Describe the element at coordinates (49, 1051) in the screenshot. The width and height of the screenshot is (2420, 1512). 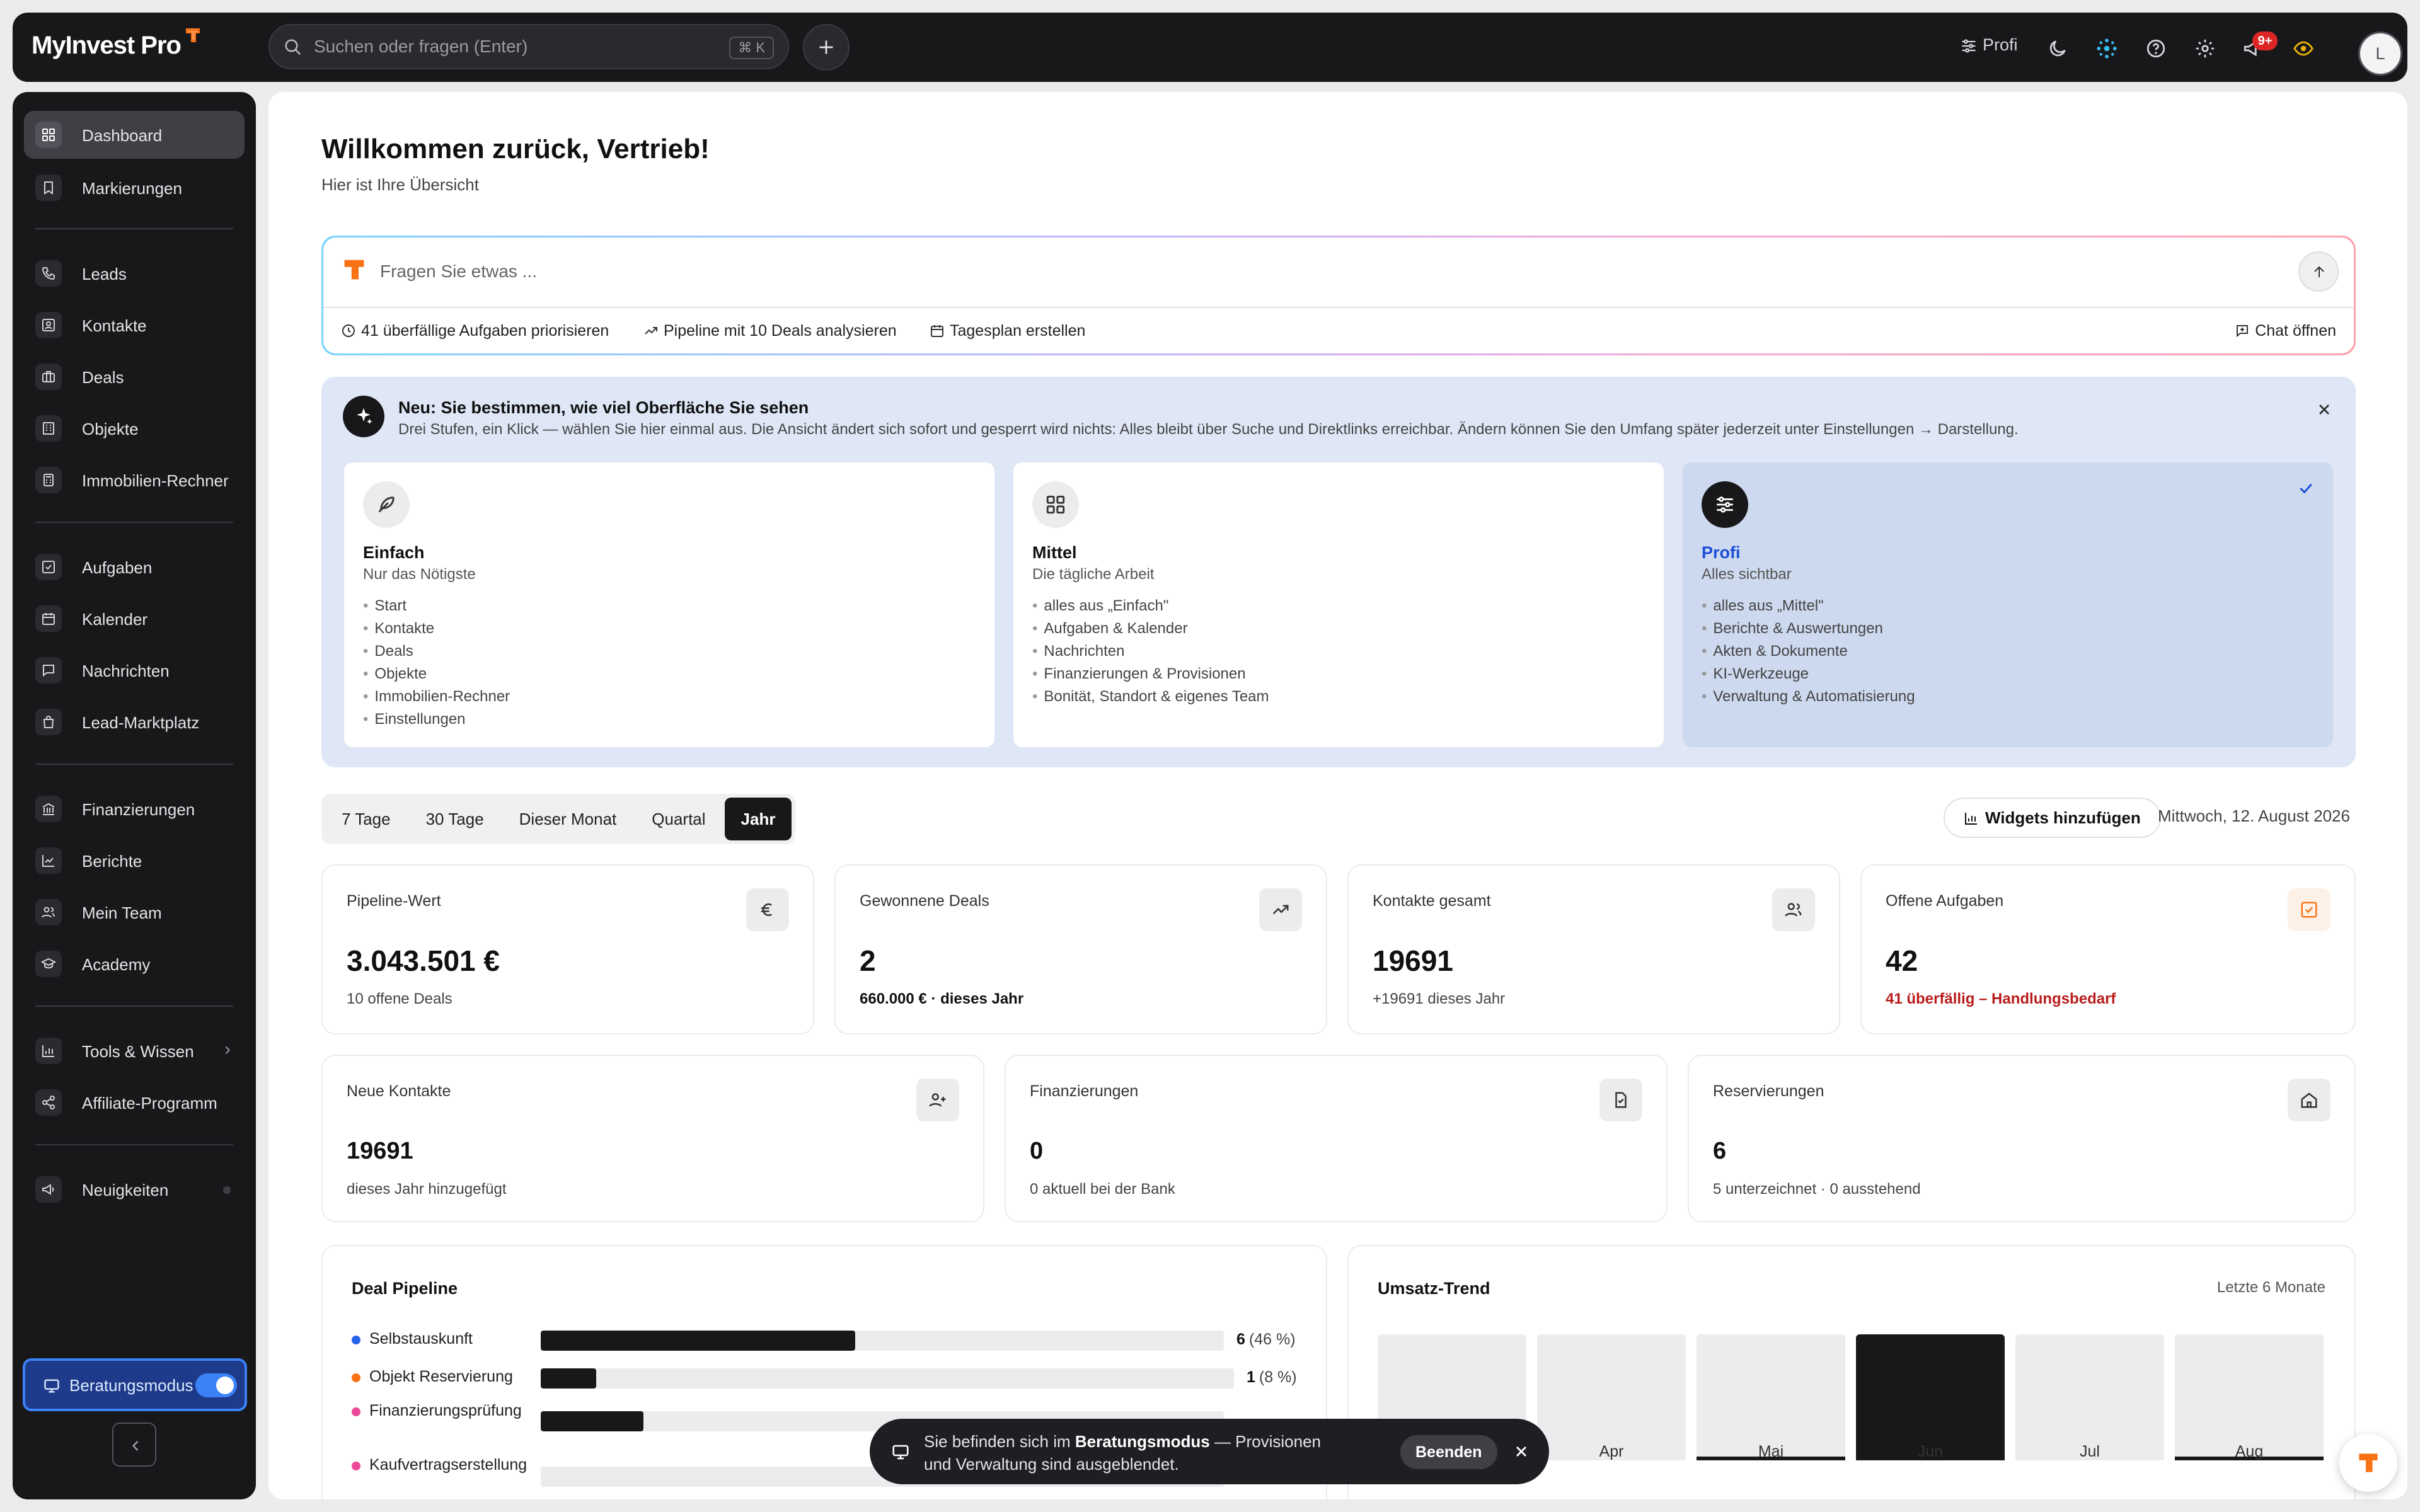
I see `bar-chart-icon` at that location.